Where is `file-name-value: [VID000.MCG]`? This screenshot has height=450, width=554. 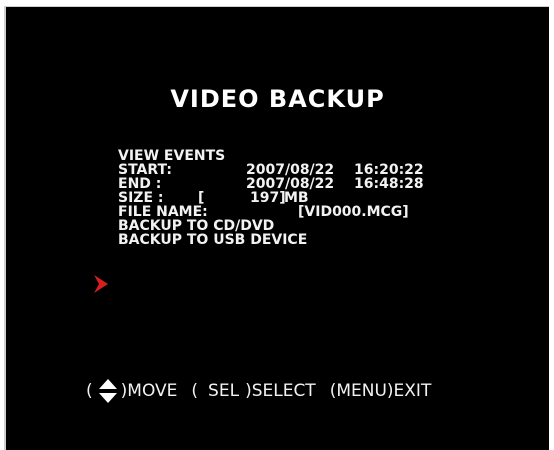
file-name-value: [VID000.MCG] is located at coordinates (353, 212).